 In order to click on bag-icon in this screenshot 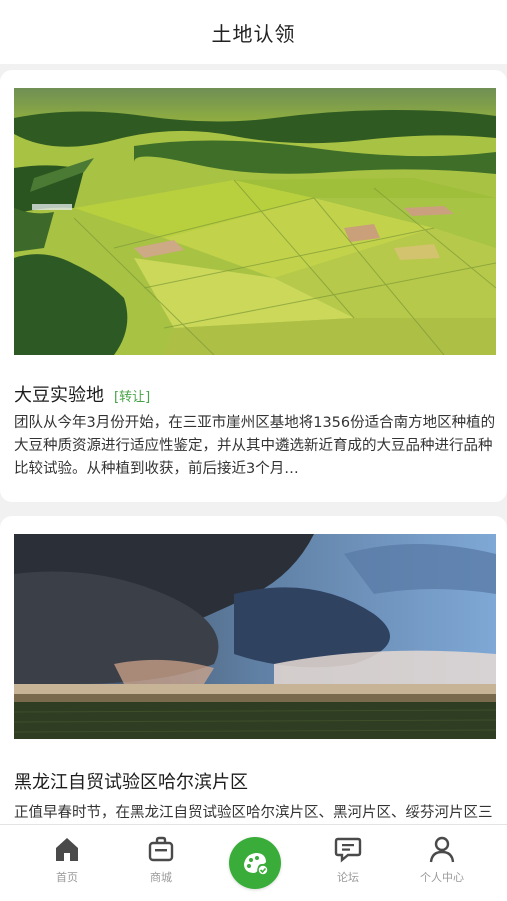, I will do `click(161, 849)`.